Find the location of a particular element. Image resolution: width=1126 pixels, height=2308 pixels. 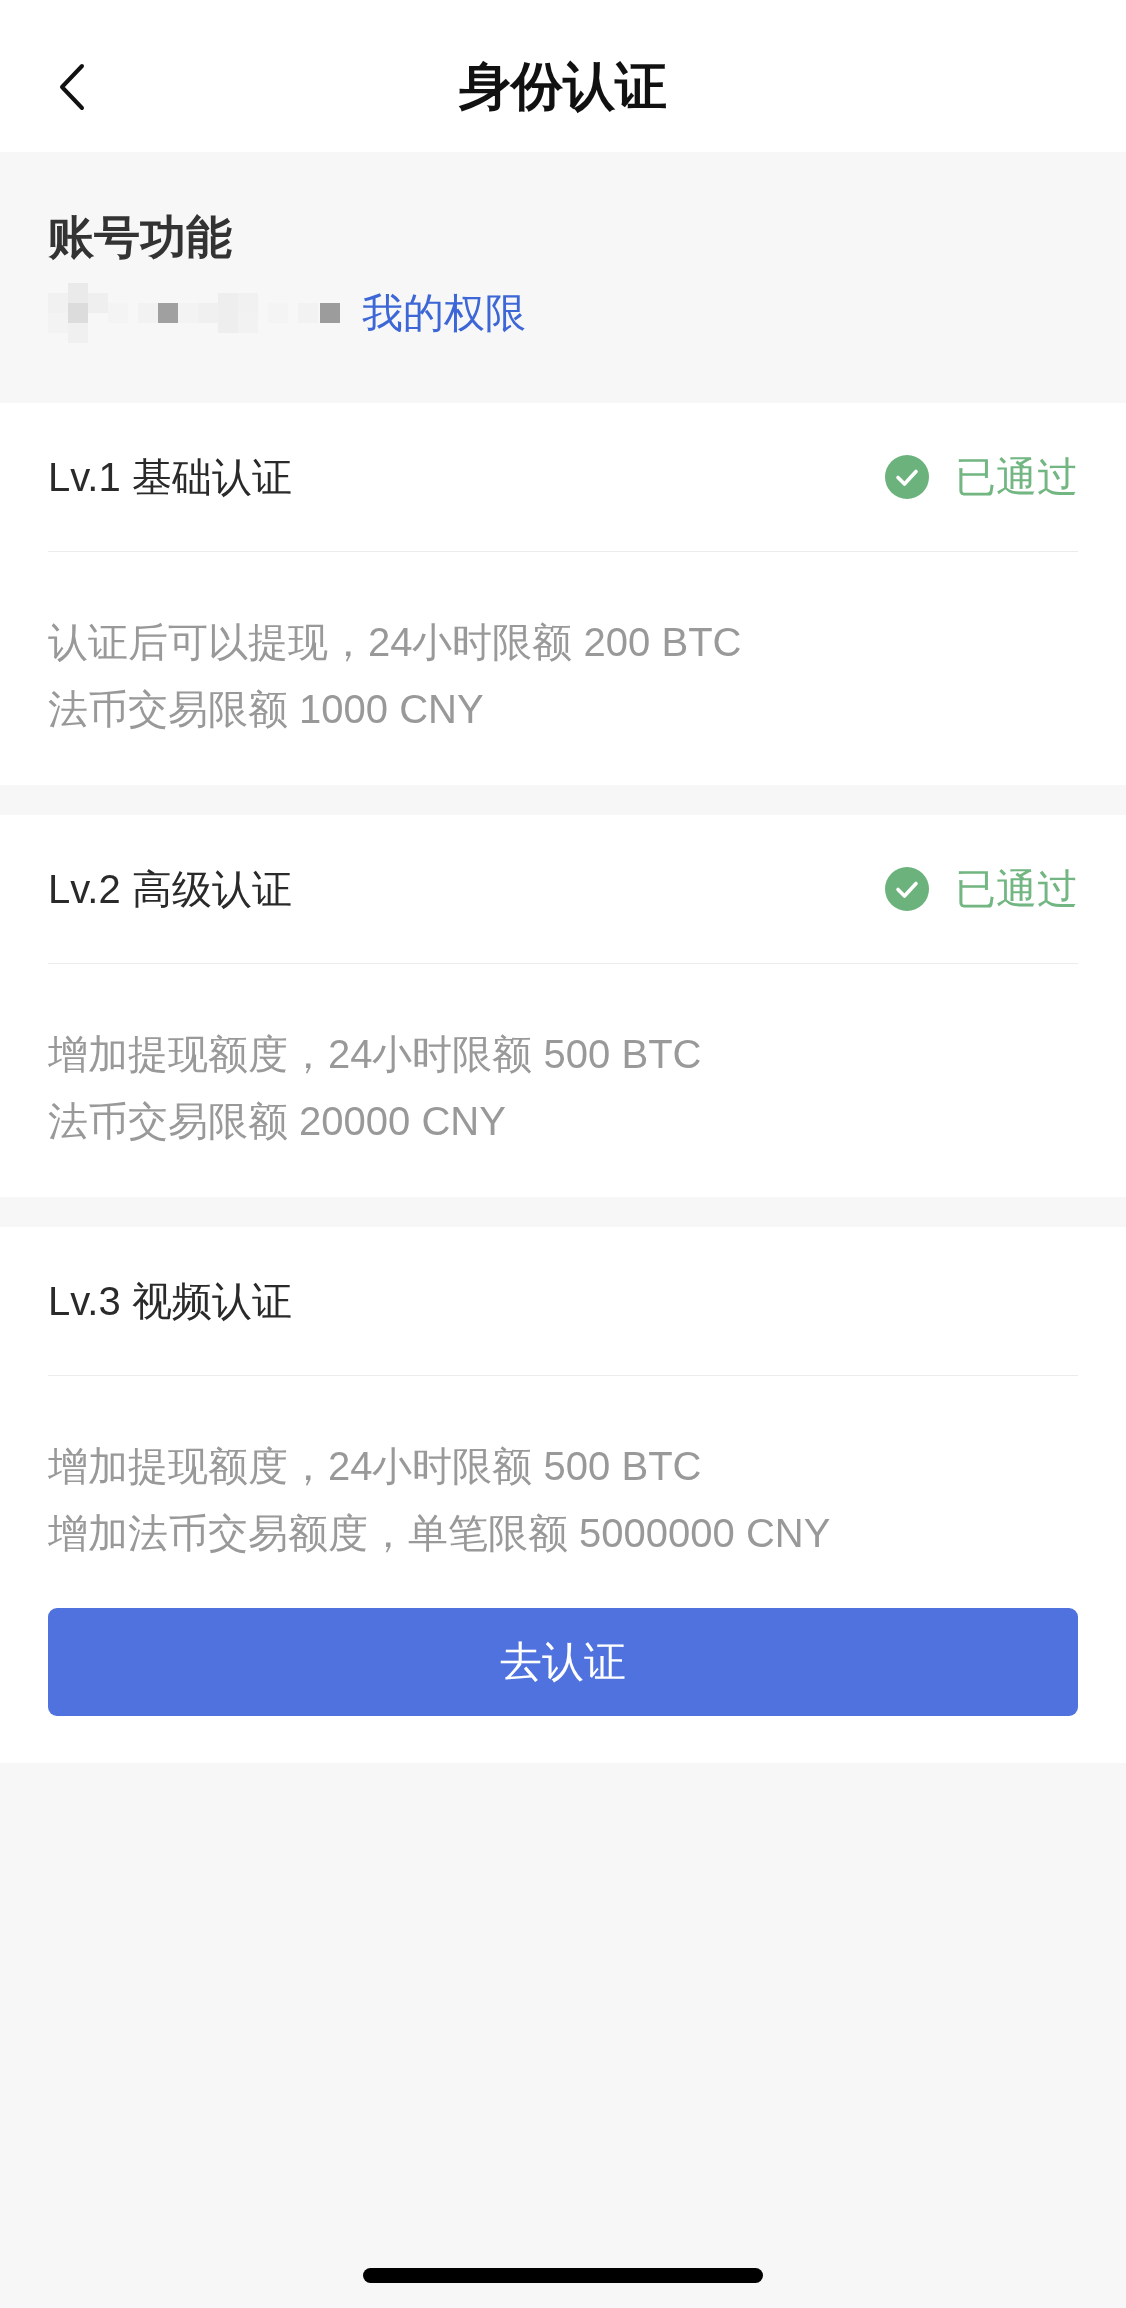

section-title: 账号功能 is located at coordinates (140, 237).